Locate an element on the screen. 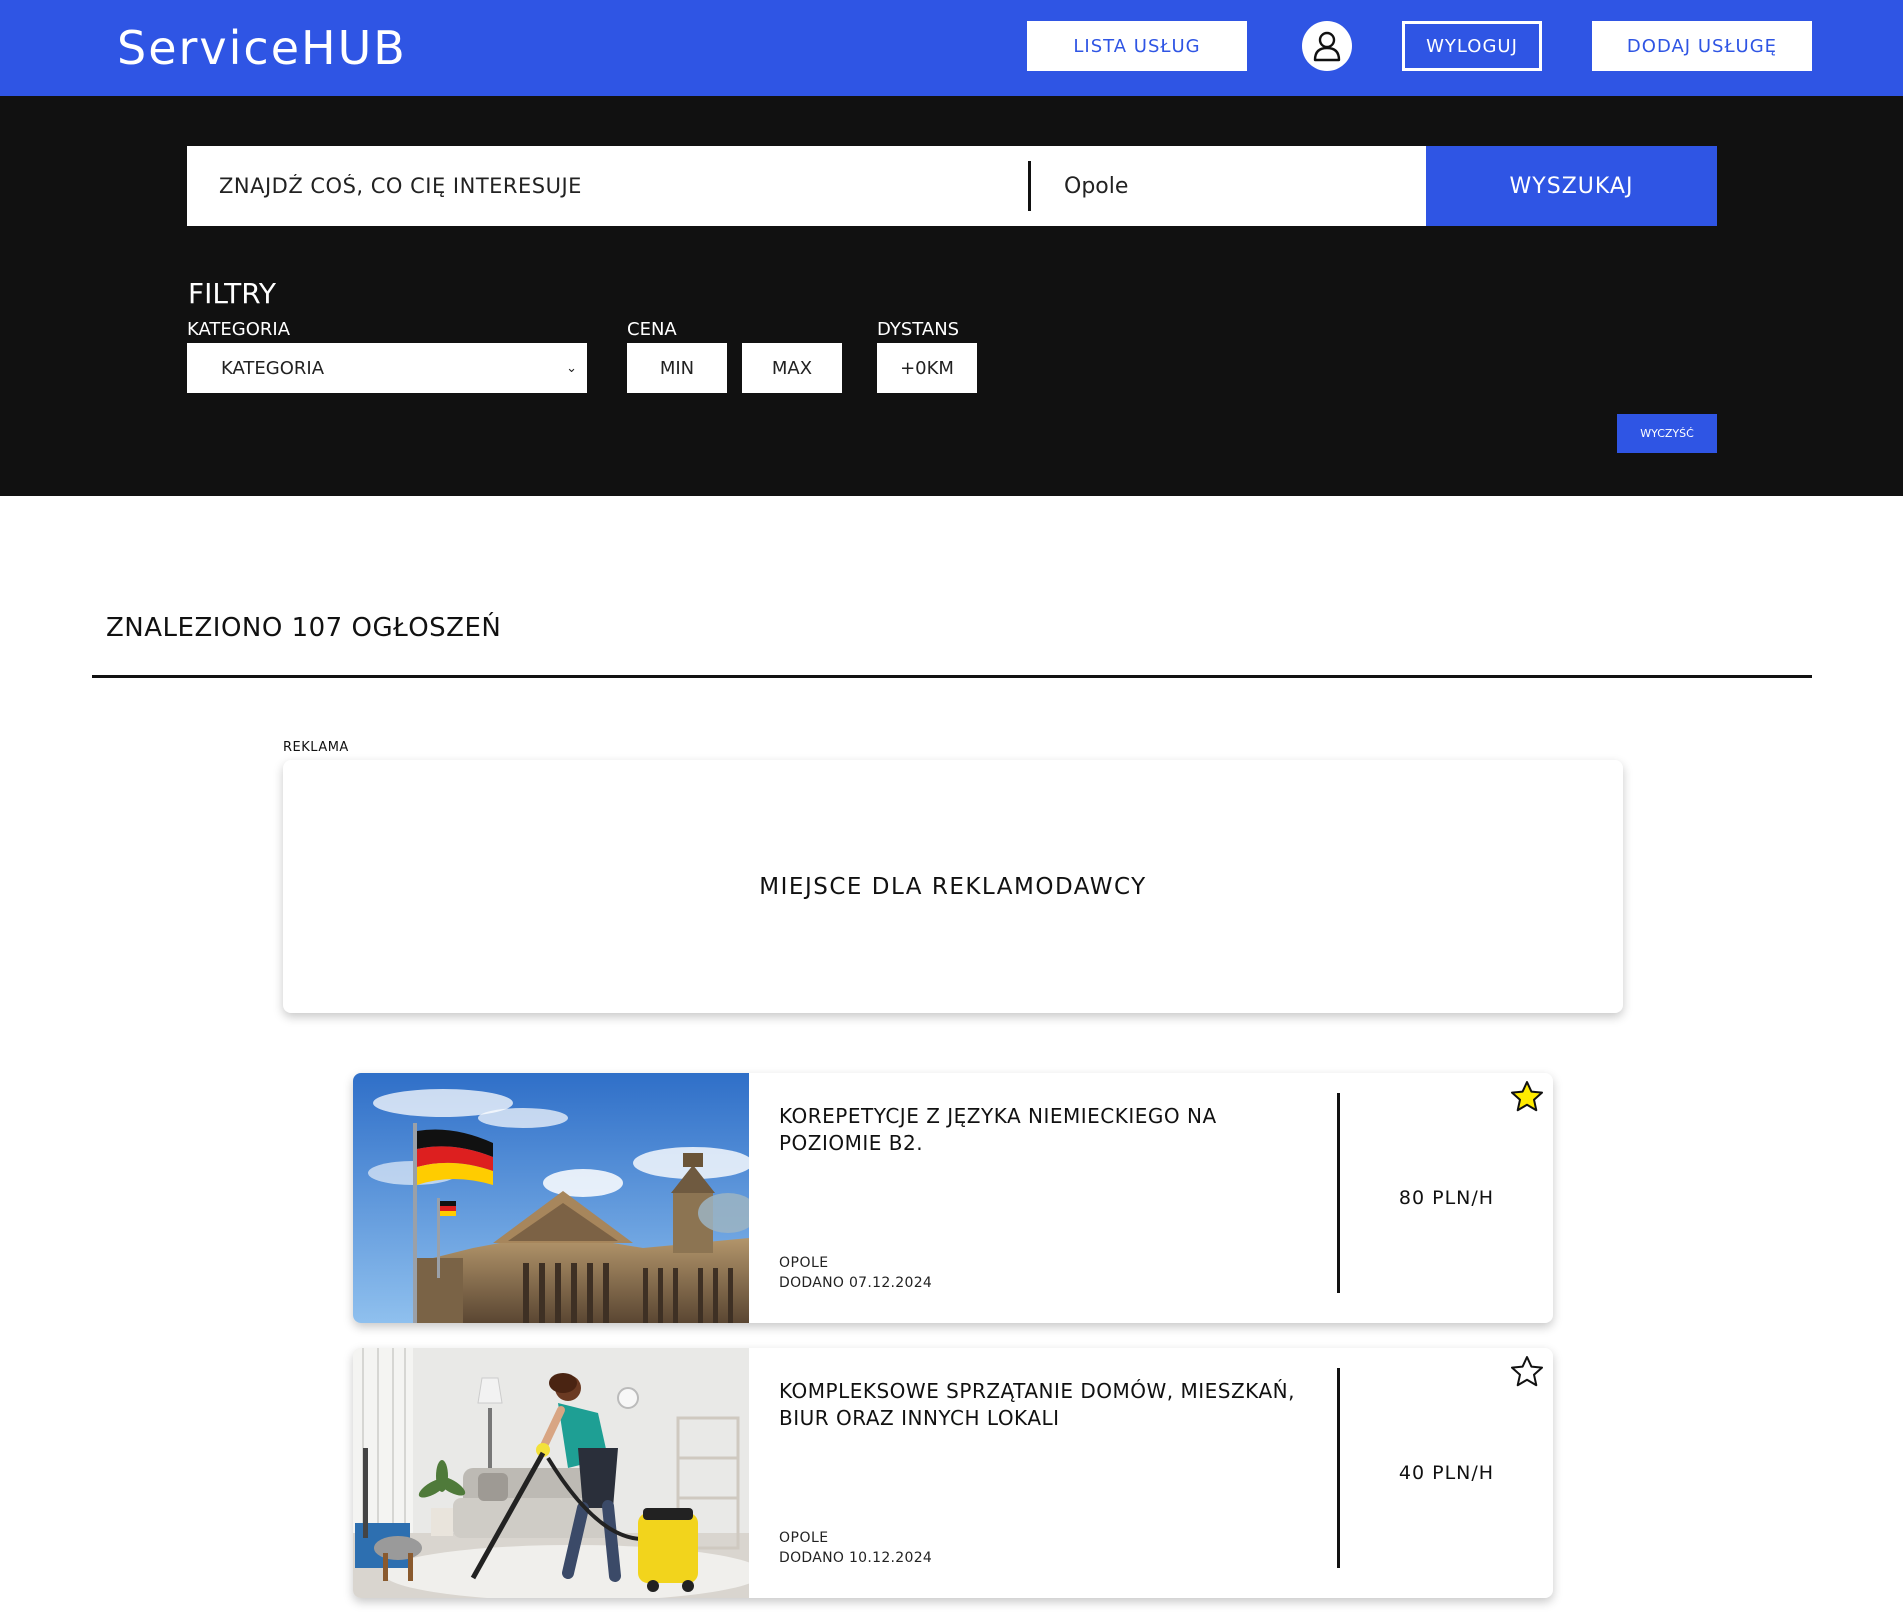 This screenshot has height=1619, width=1903. add-service-button: DODAJ USŁUGĘ is located at coordinates (1702, 46).